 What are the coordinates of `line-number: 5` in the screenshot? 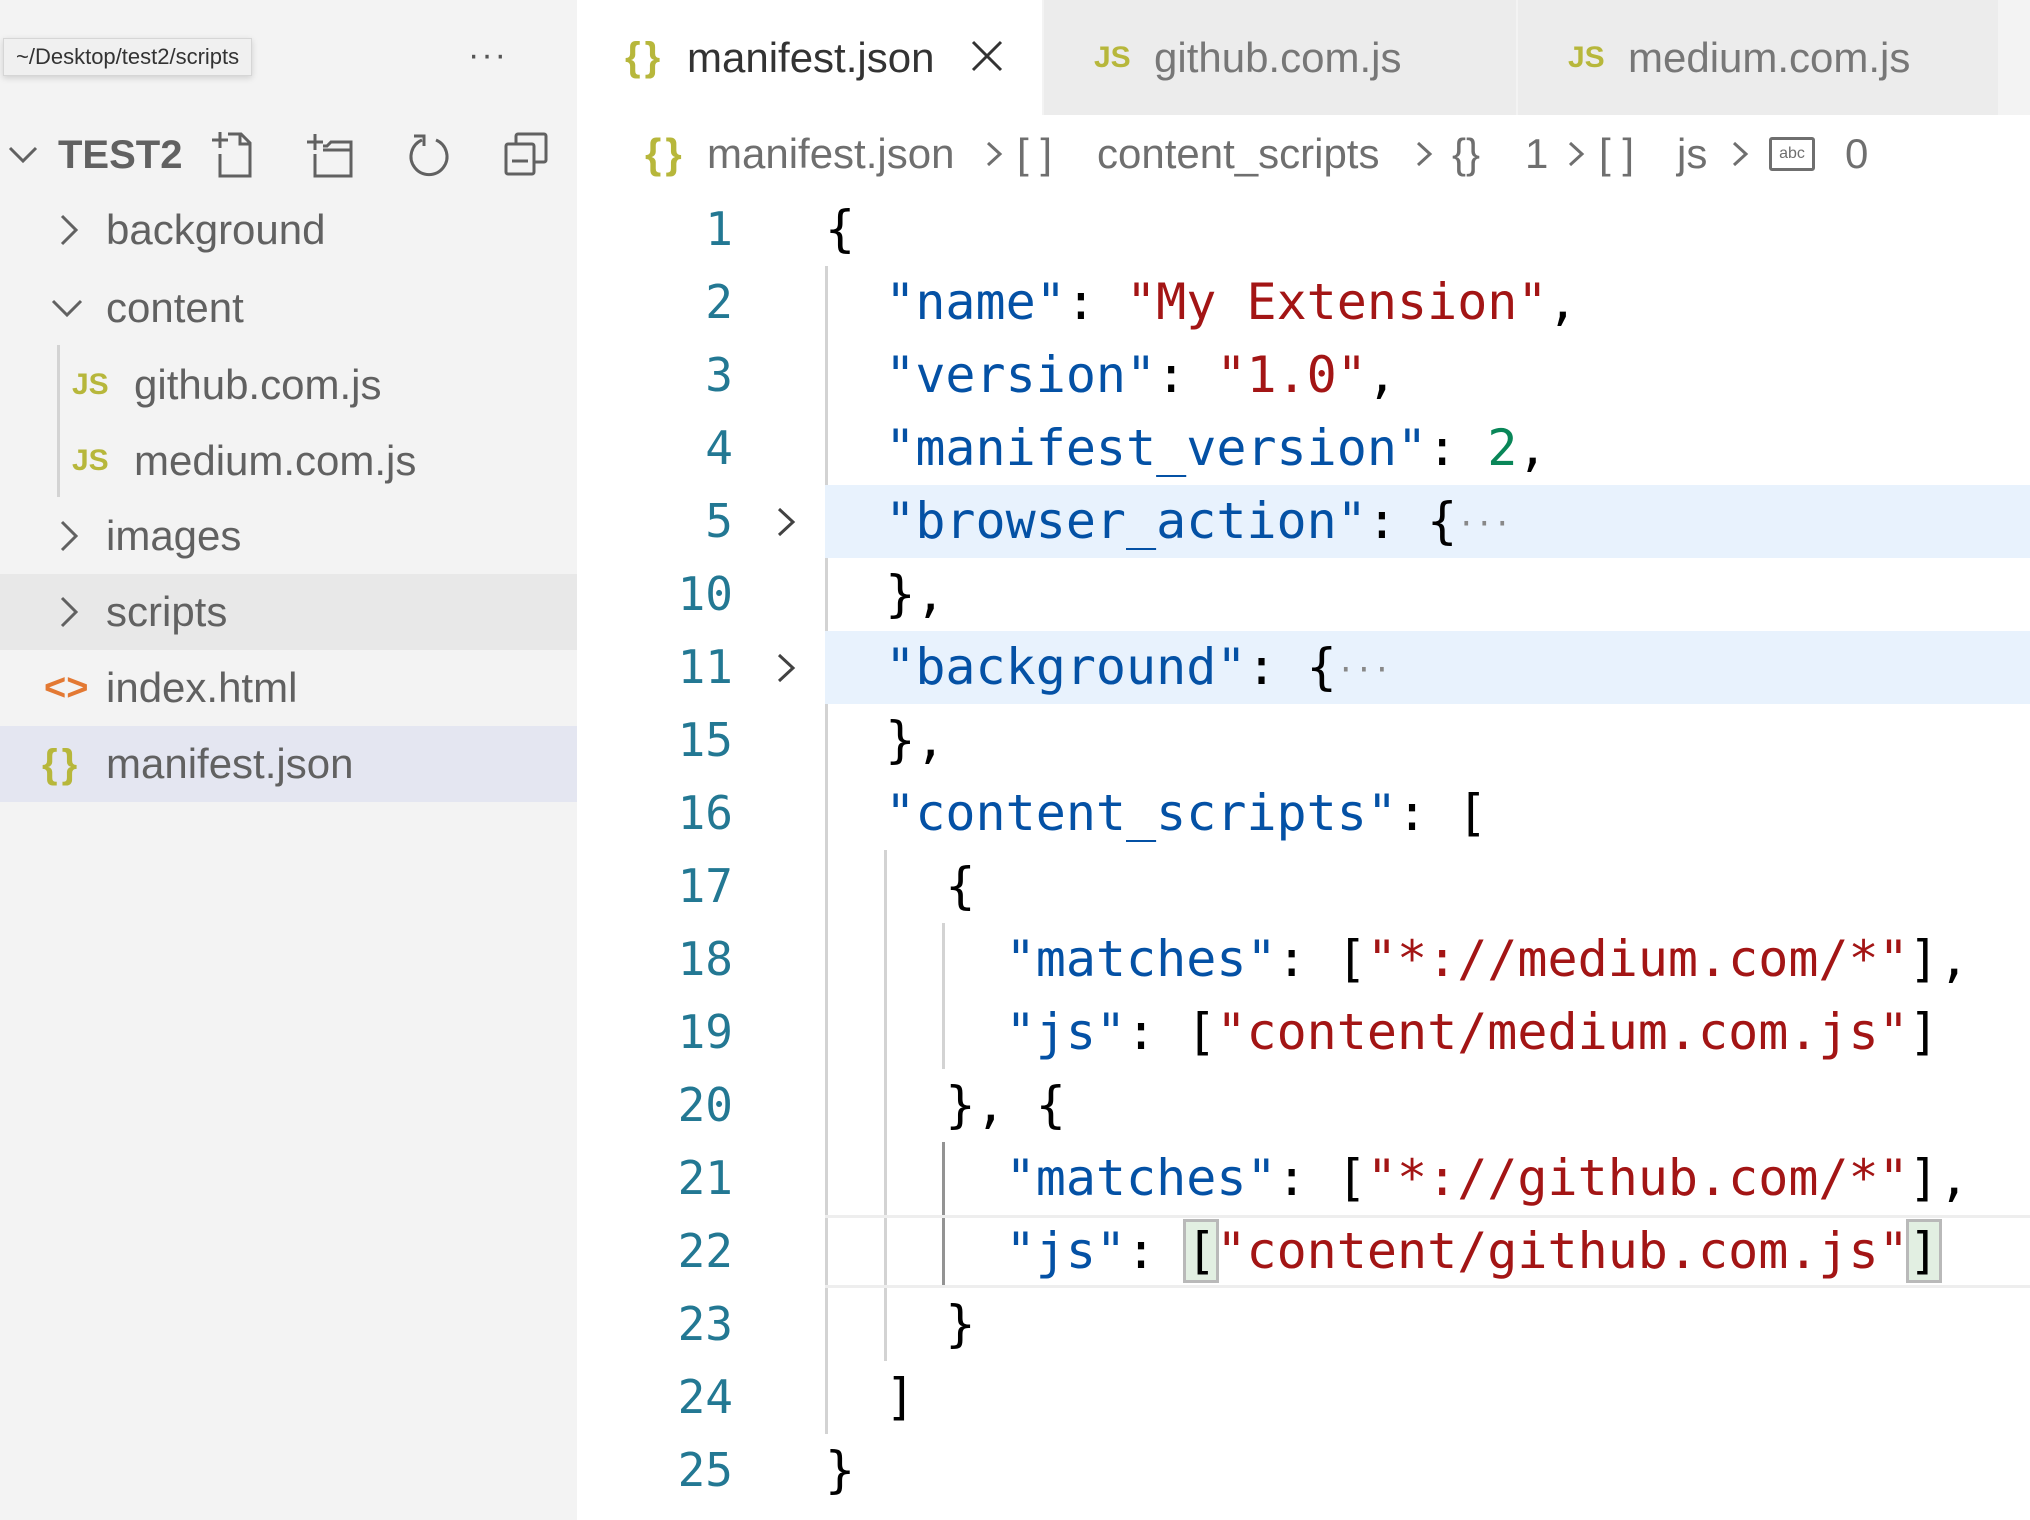 It's located at (719, 521).